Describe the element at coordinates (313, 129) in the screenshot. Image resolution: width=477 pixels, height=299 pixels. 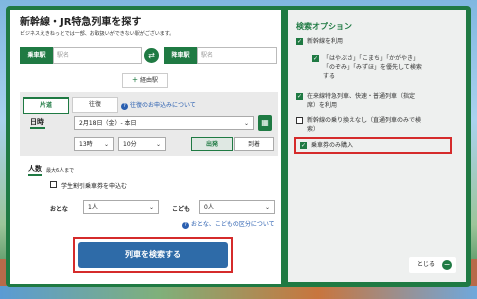
I see `no-transfer-line2: 索）` at that location.